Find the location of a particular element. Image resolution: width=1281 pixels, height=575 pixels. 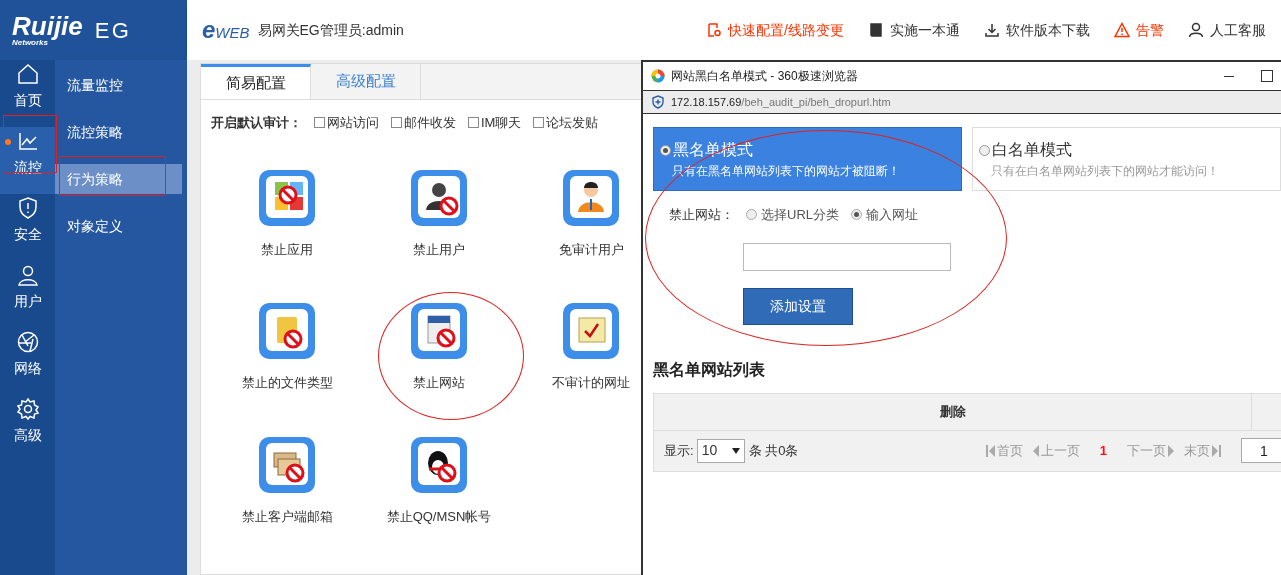

logo-sub: Networks is located at coordinates (30, 43).